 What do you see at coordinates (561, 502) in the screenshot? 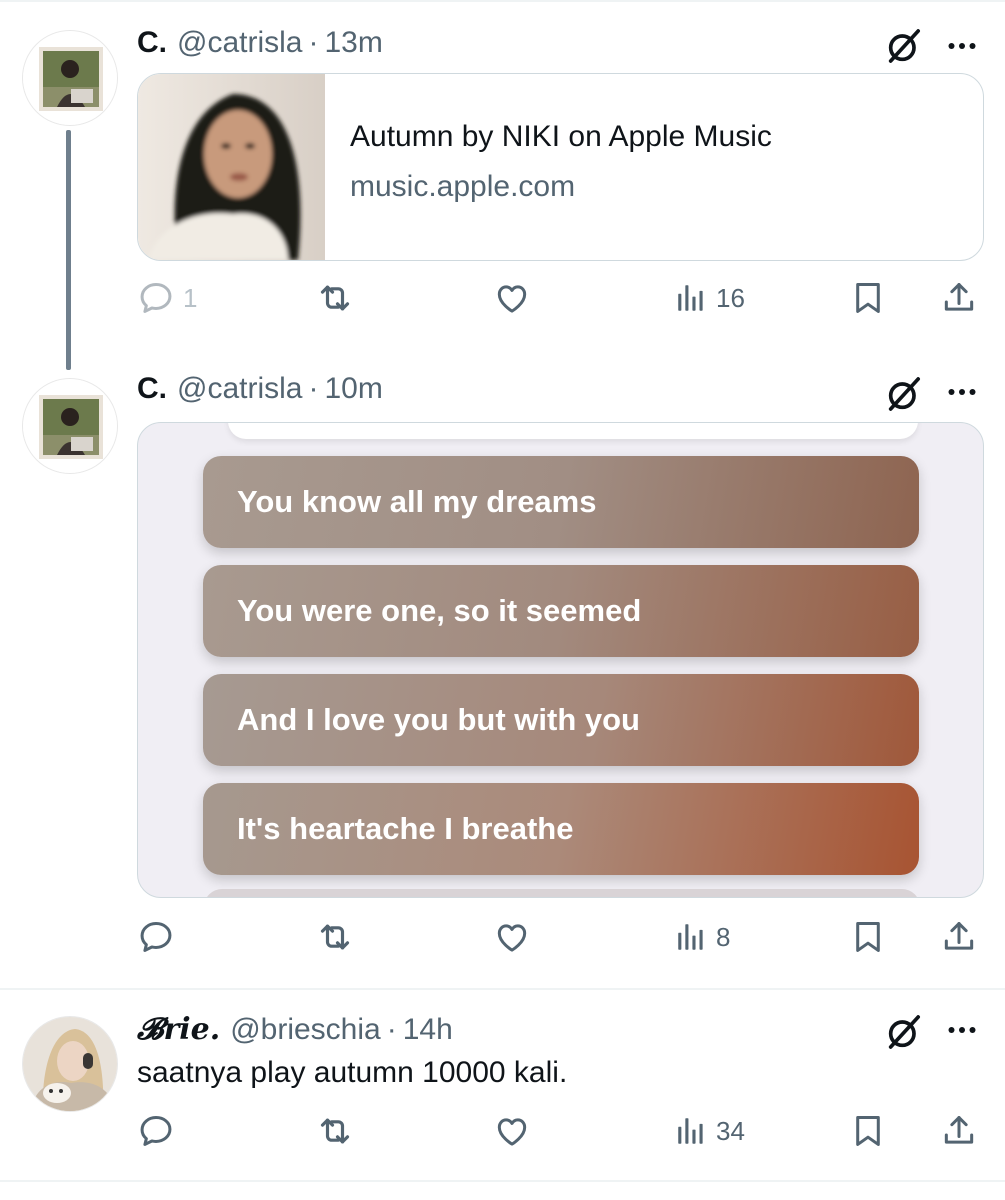
I see `lyric-line: You know all my dreams` at bounding box center [561, 502].